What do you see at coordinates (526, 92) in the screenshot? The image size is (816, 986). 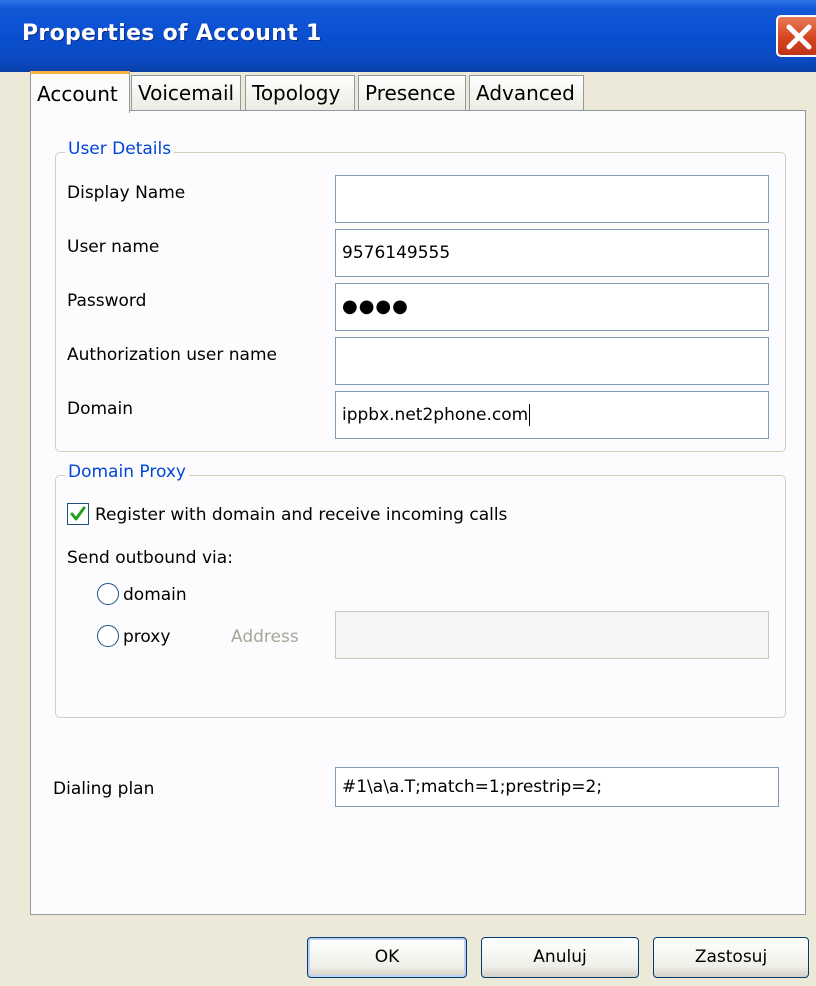 I see `tab-advanced: Advanced` at bounding box center [526, 92].